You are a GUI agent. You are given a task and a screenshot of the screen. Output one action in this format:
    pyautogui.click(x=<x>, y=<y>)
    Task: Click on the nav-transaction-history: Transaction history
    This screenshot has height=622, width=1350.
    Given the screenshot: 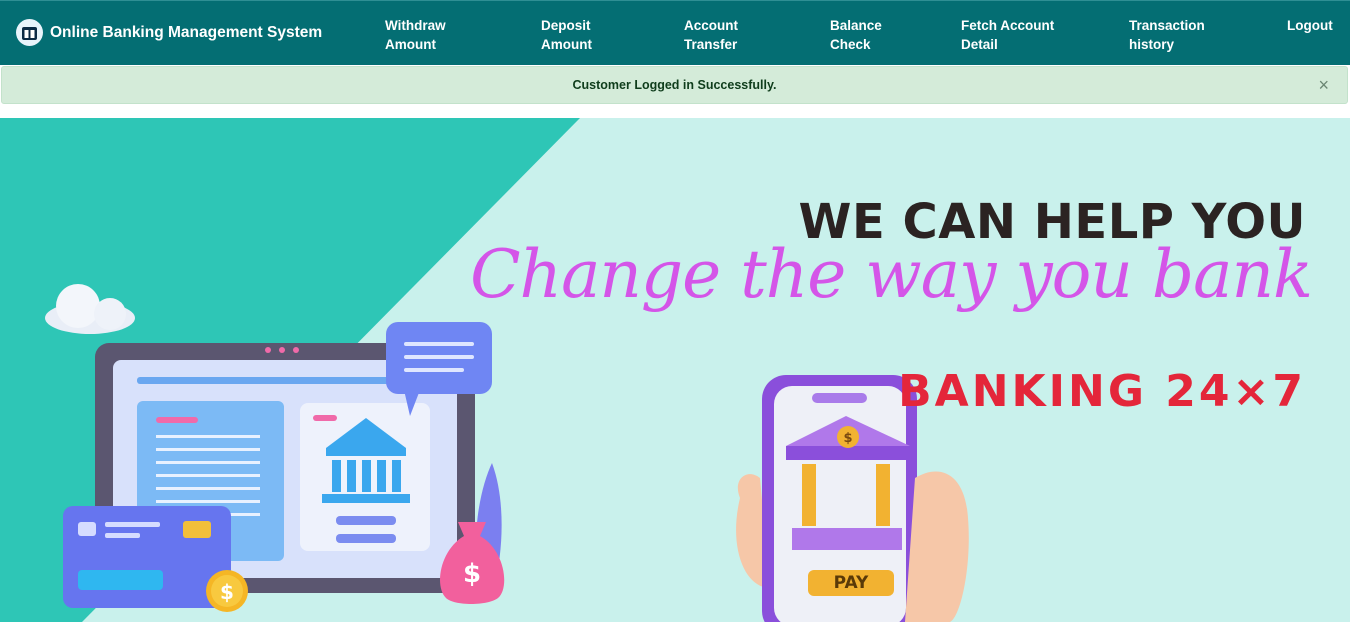 What is the action you would take?
    pyautogui.click(x=1179, y=35)
    